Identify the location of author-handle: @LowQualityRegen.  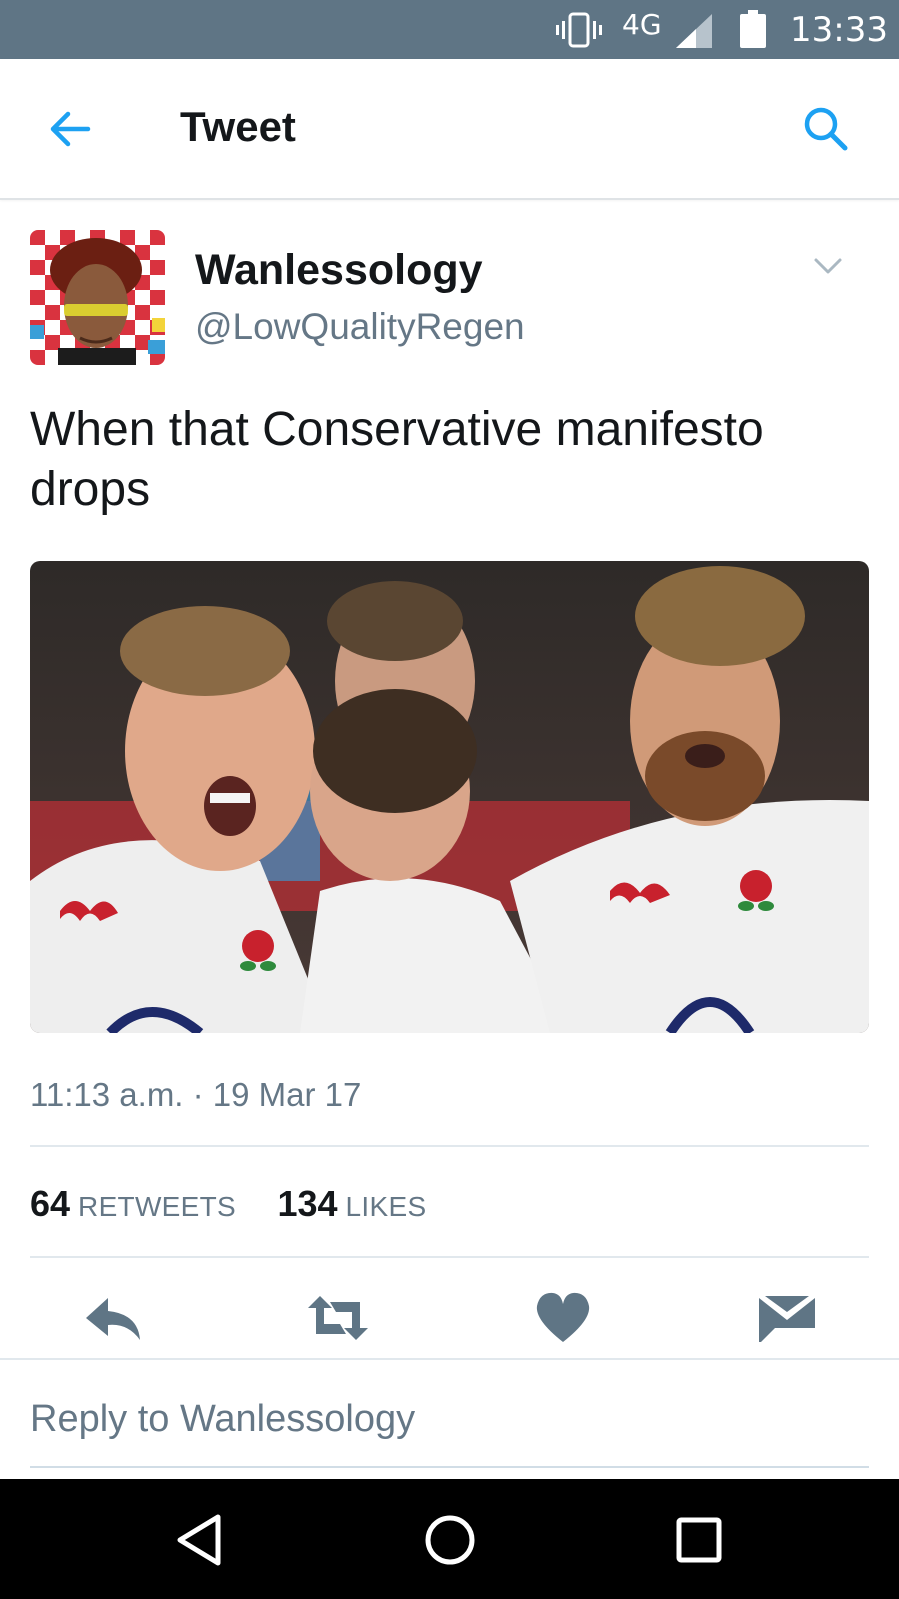
(360, 327).